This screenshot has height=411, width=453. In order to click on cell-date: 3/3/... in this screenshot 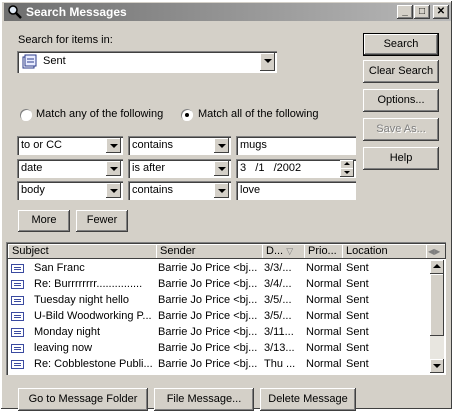, I will do `click(278, 268)`.